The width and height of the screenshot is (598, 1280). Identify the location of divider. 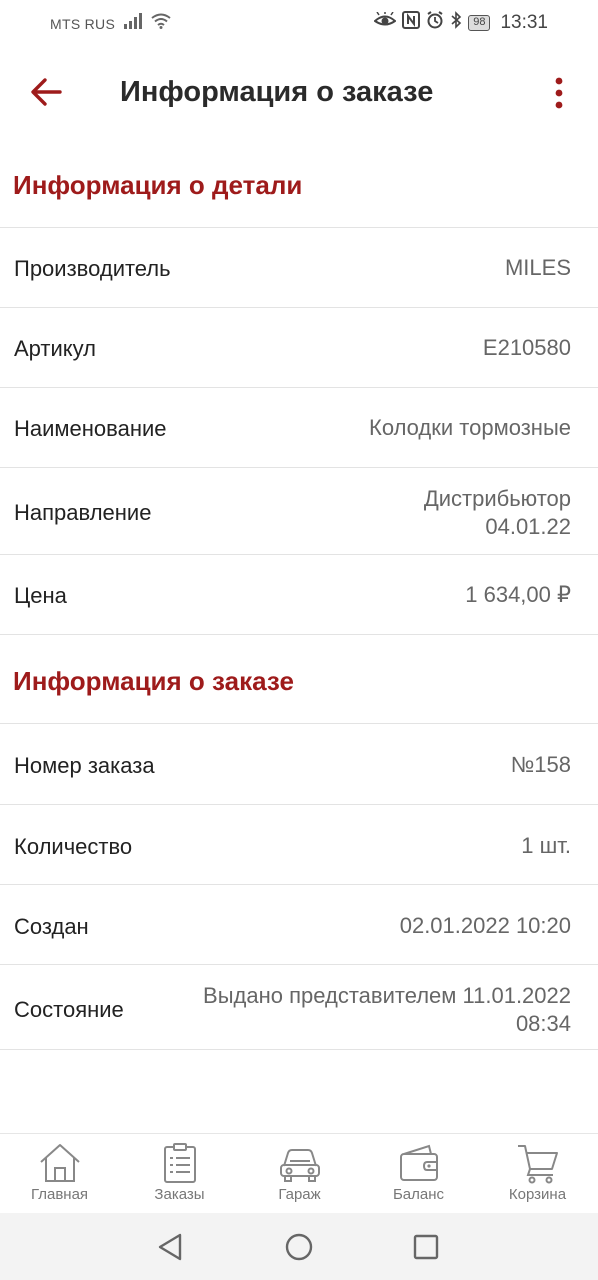
(299, 634).